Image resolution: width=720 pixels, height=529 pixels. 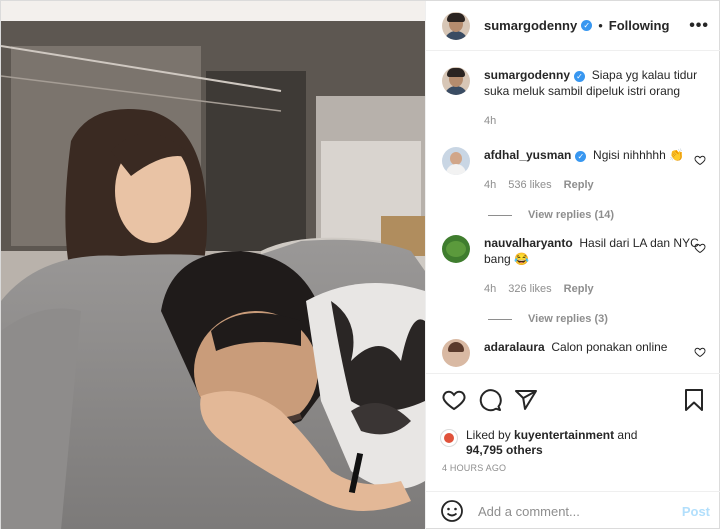 I want to click on comment-text: Calon ponakan online, so click(x=609, y=347).